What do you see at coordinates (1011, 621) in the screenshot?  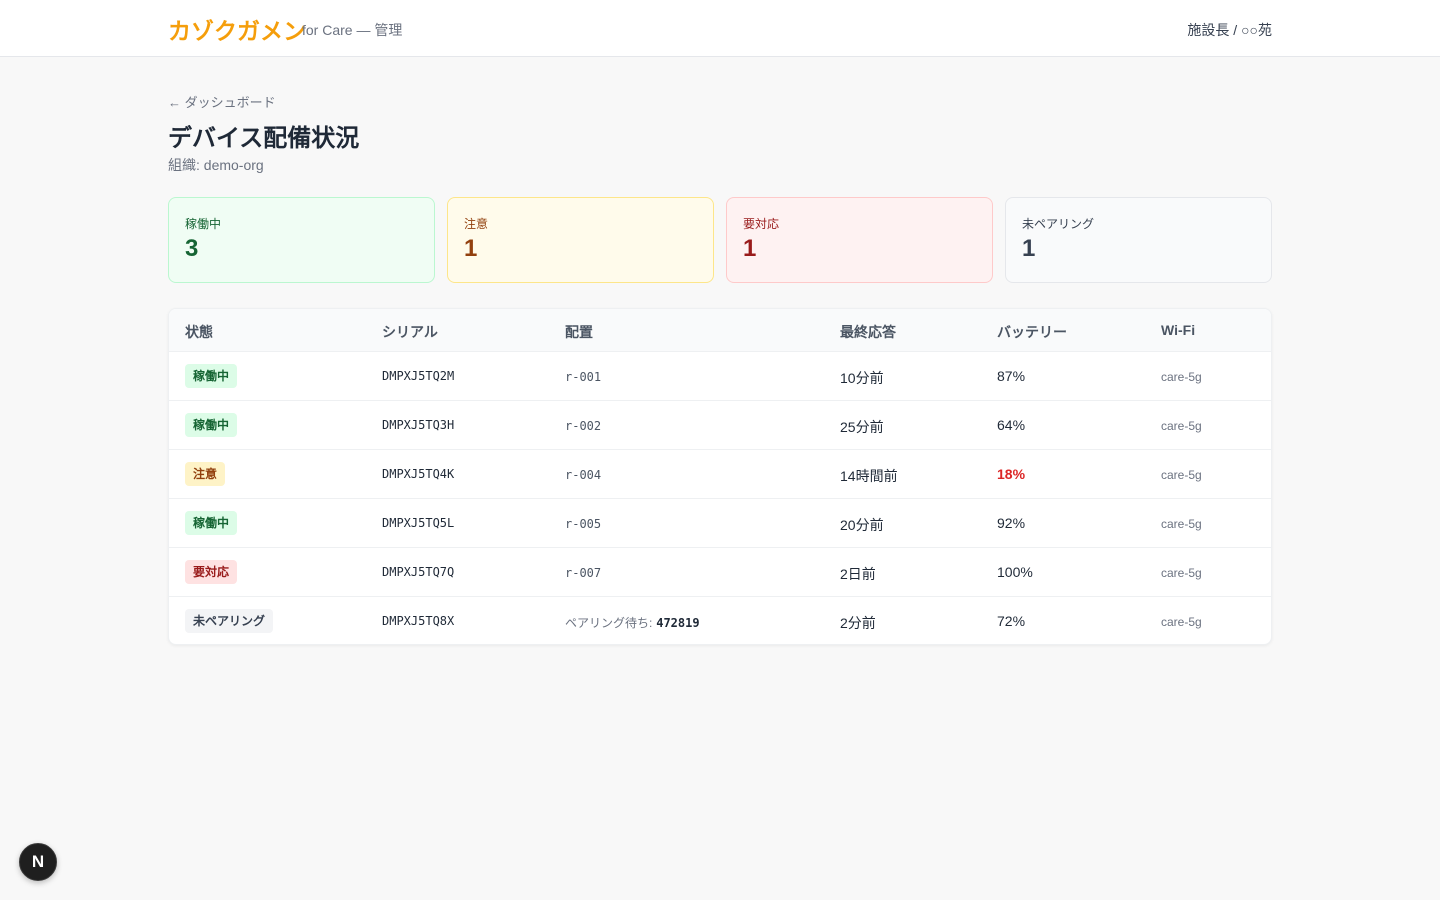 I see `battery-level: 72%` at bounding box center [1011, 621].